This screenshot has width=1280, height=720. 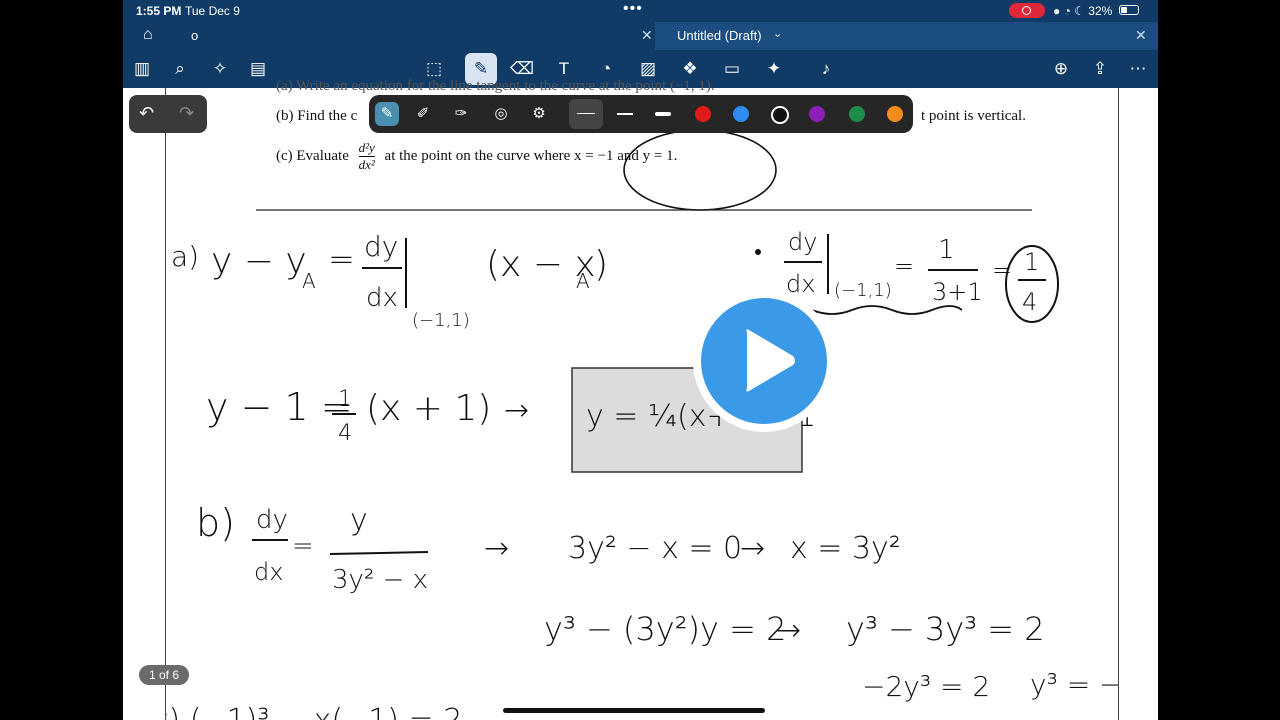 I want to click on status-bar: 1:55 PM Tue Dec 9 ••• ● ◔ ☾ 32%, so click(x=640, y=11).